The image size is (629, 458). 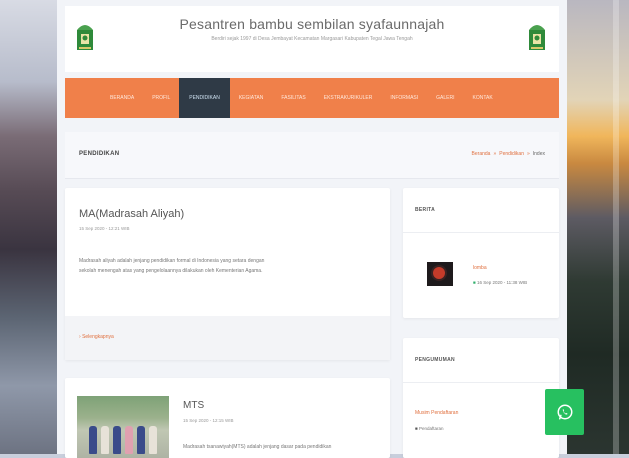 I want to click on post-title: MA(Madrasah Aliyah), so click(x=131, y=214).